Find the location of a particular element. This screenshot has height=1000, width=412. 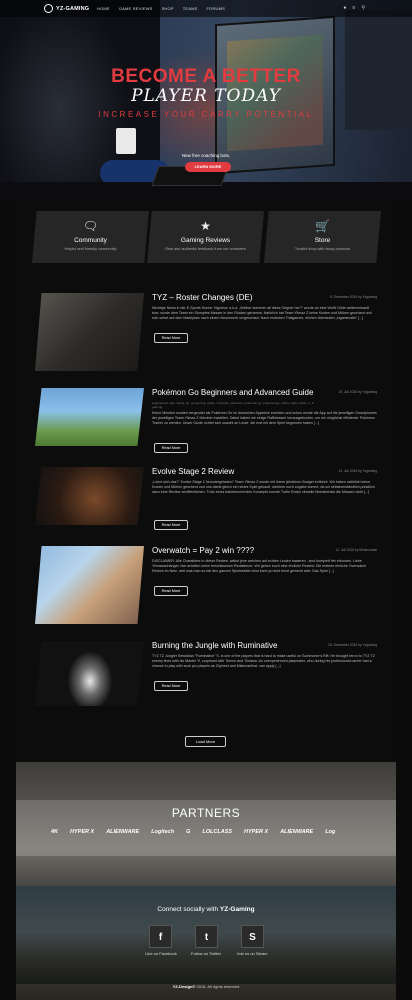

post-title: Burning the Jungle with Ruminative is located at coordinates (214, 645).